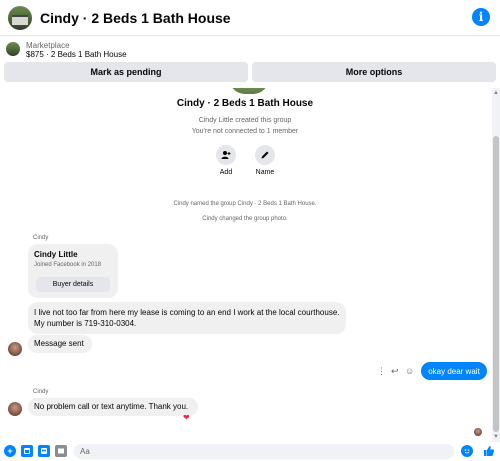 Image resolution: width=500 pixels, height=461 pixels. I want to click on message-input, so click(264, 451).